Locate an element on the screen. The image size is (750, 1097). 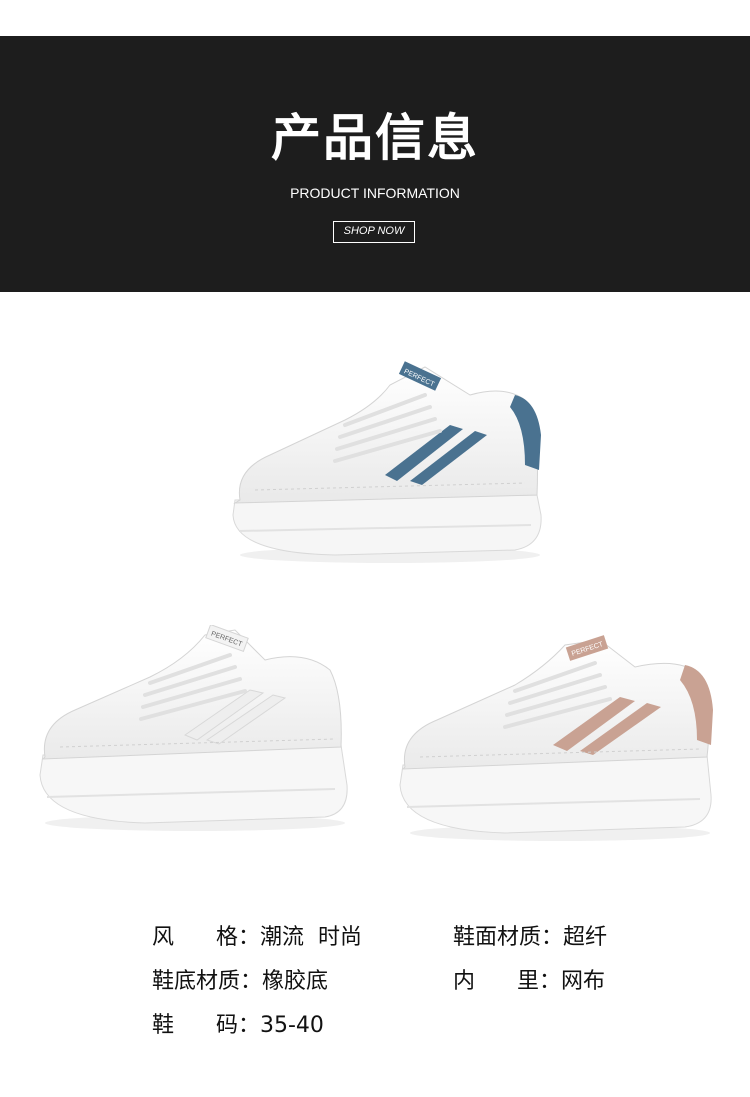
spec-lining: 内 里：网布 is located at coordinates (529, 981).